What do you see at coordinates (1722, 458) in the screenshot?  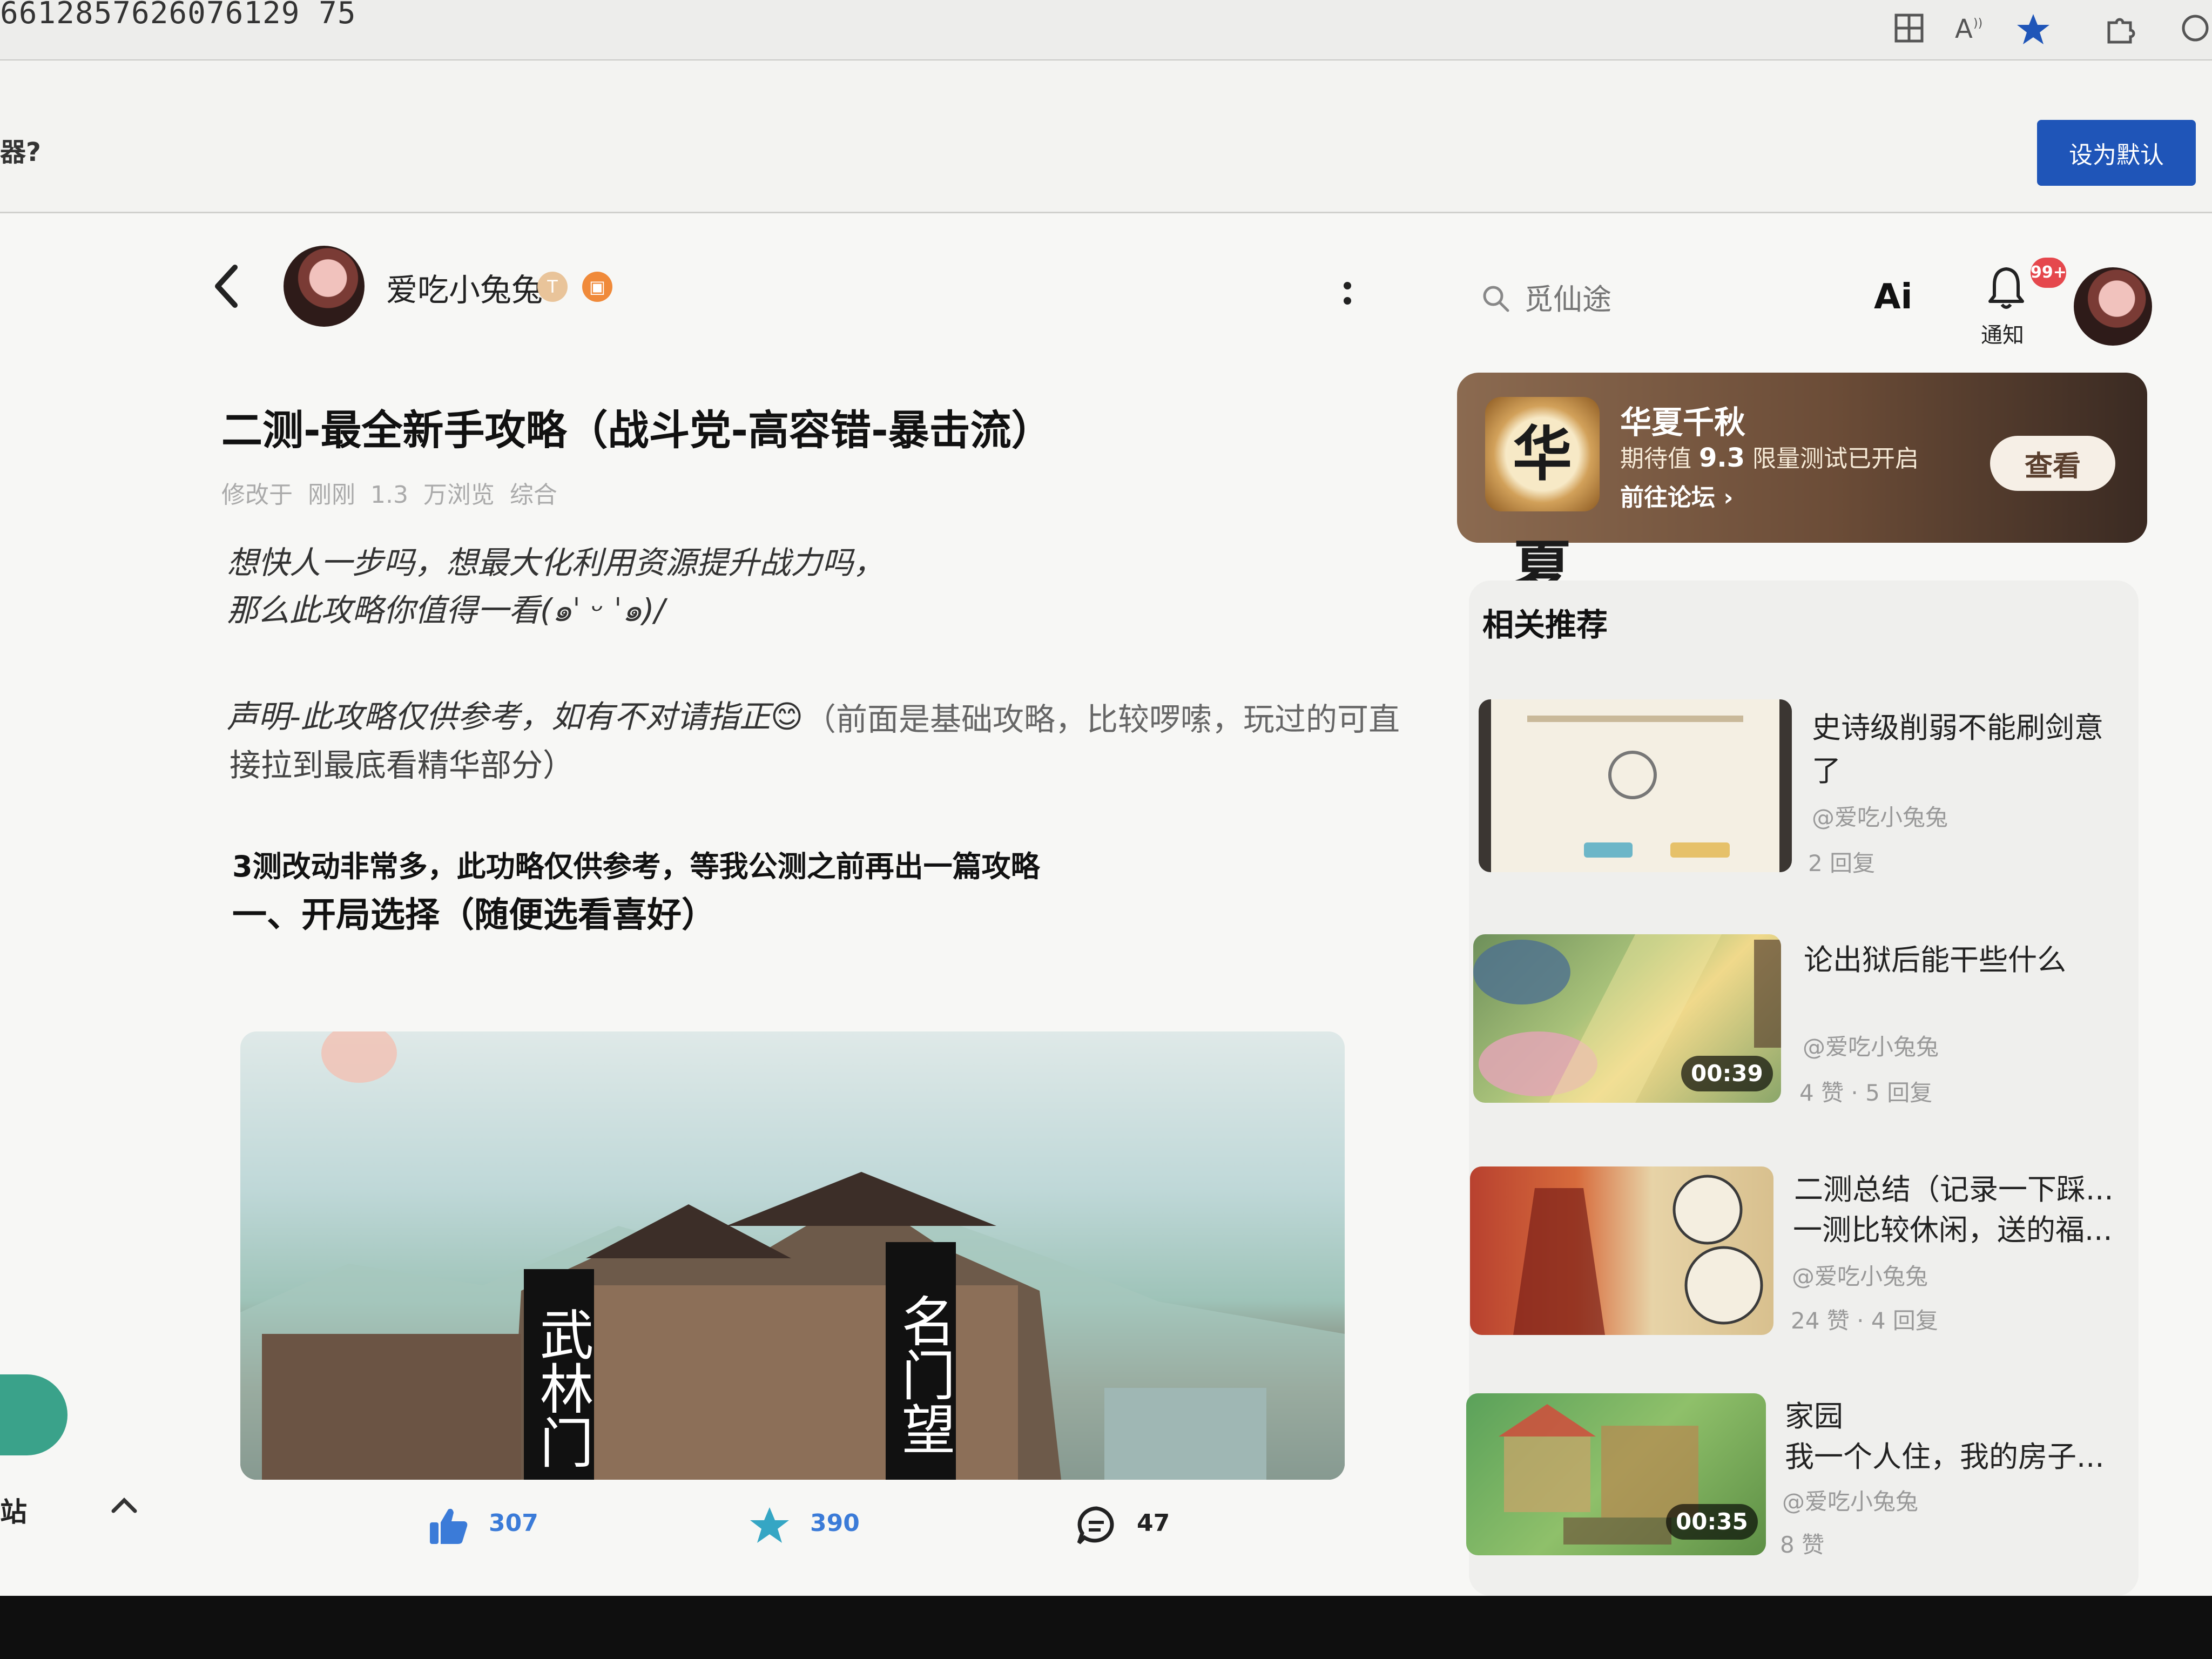 I see `game-rating-value: 9.3` at bounding box center [1722, 458].